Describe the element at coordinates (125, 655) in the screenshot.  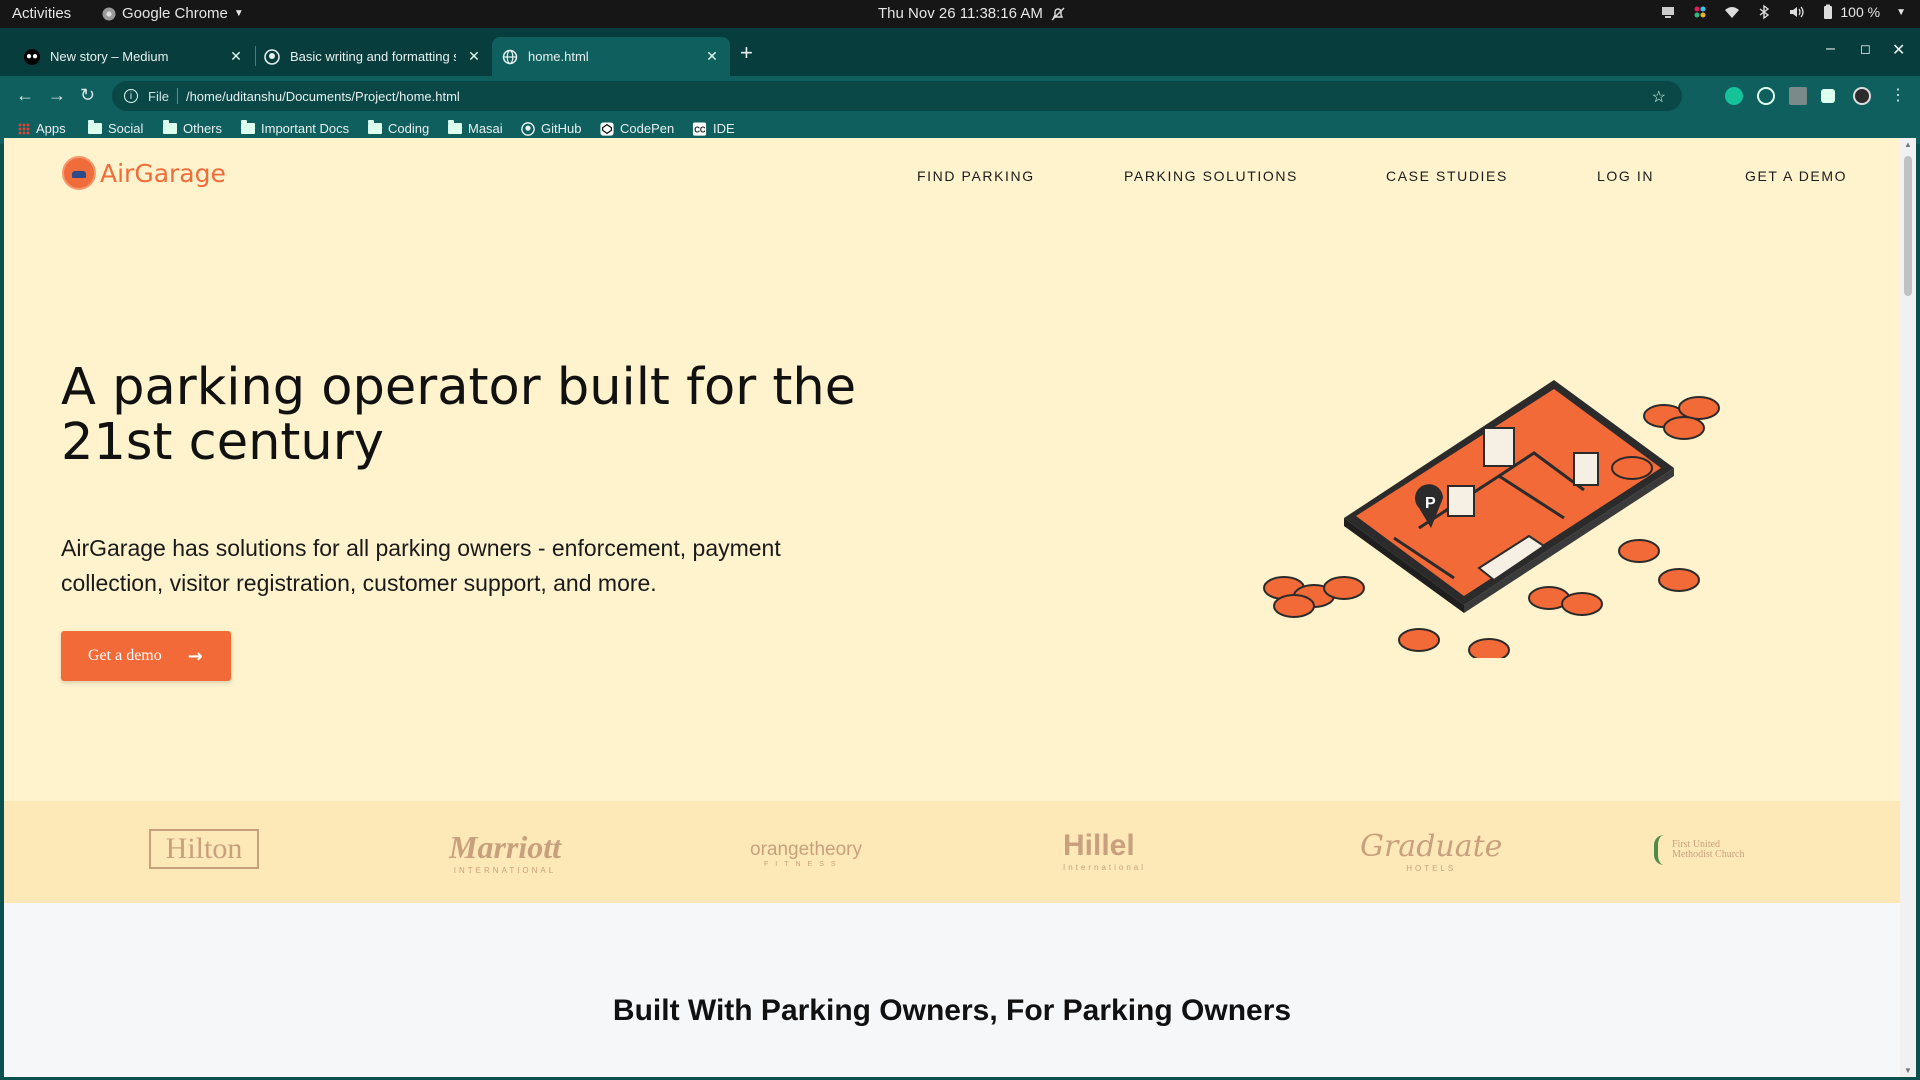
I see `cta-label: Get a demo` at that location.